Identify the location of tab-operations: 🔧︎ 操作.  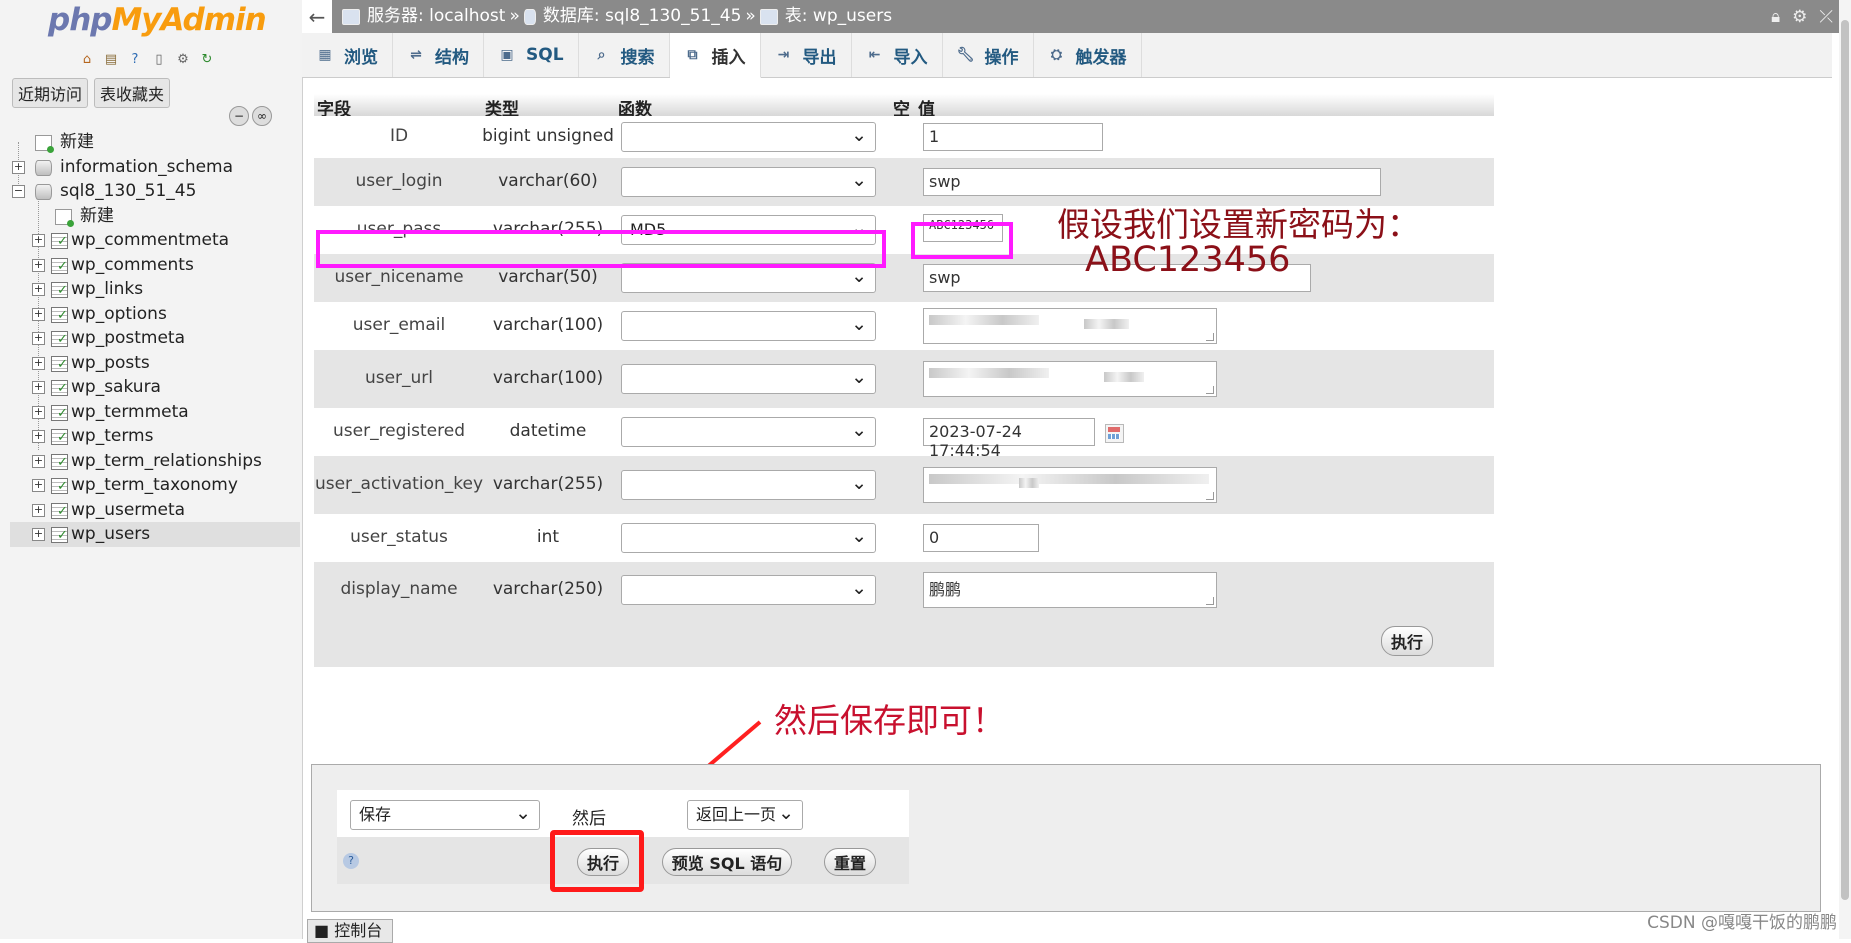
(988, 55).